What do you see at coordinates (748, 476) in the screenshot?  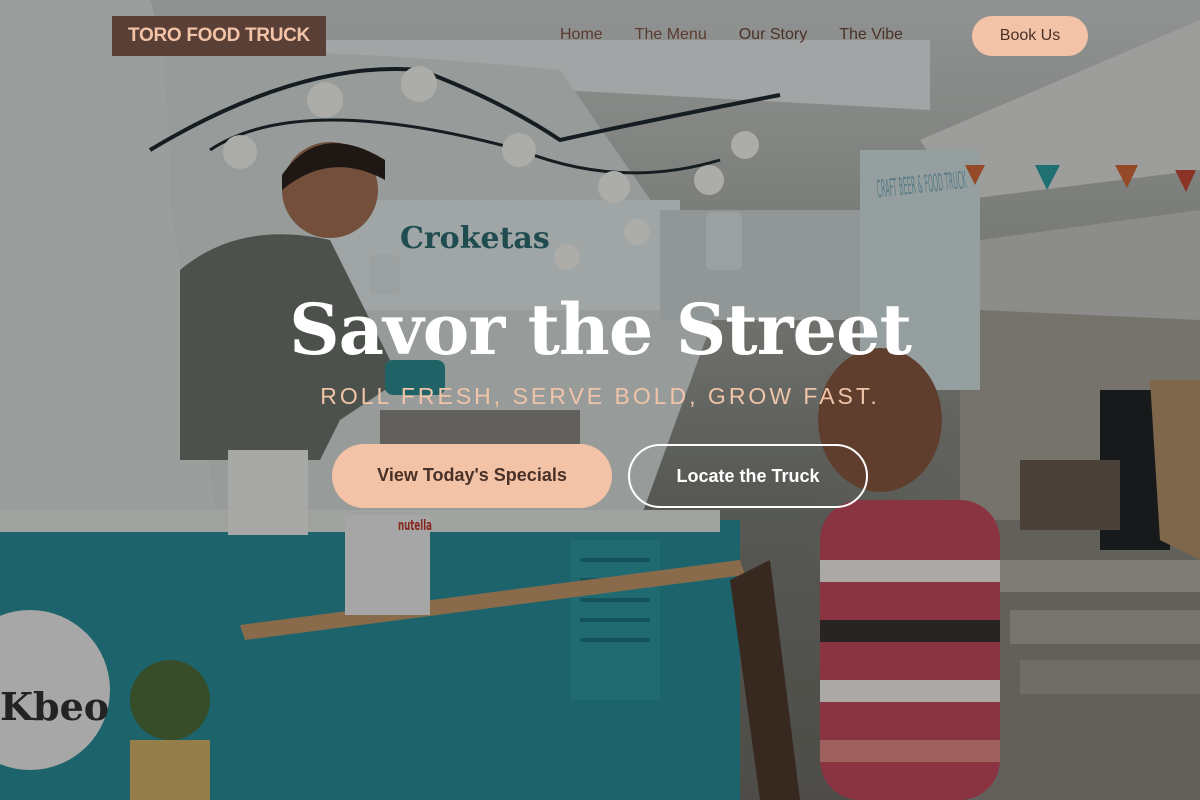 I see `locate-truck-button: Locate the Truck` at bounding box center [748, 476].